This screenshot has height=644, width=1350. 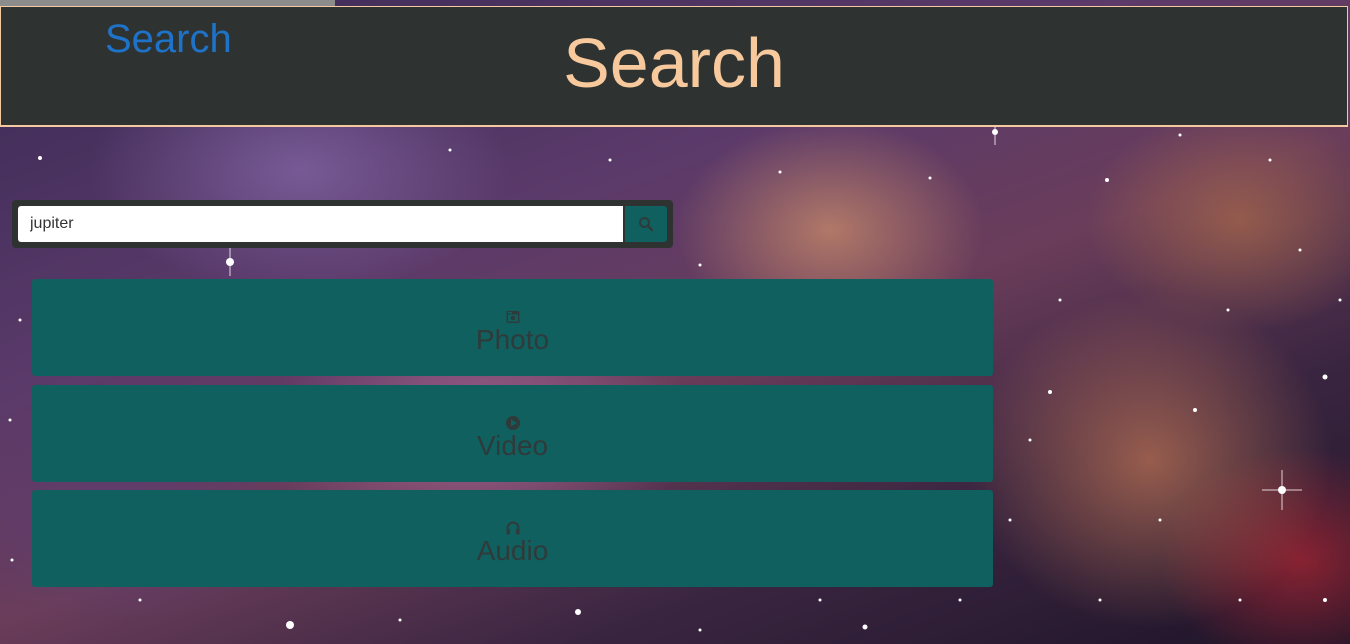 I want to click on photo-button-label: Photo, so click(x=512, y=339).